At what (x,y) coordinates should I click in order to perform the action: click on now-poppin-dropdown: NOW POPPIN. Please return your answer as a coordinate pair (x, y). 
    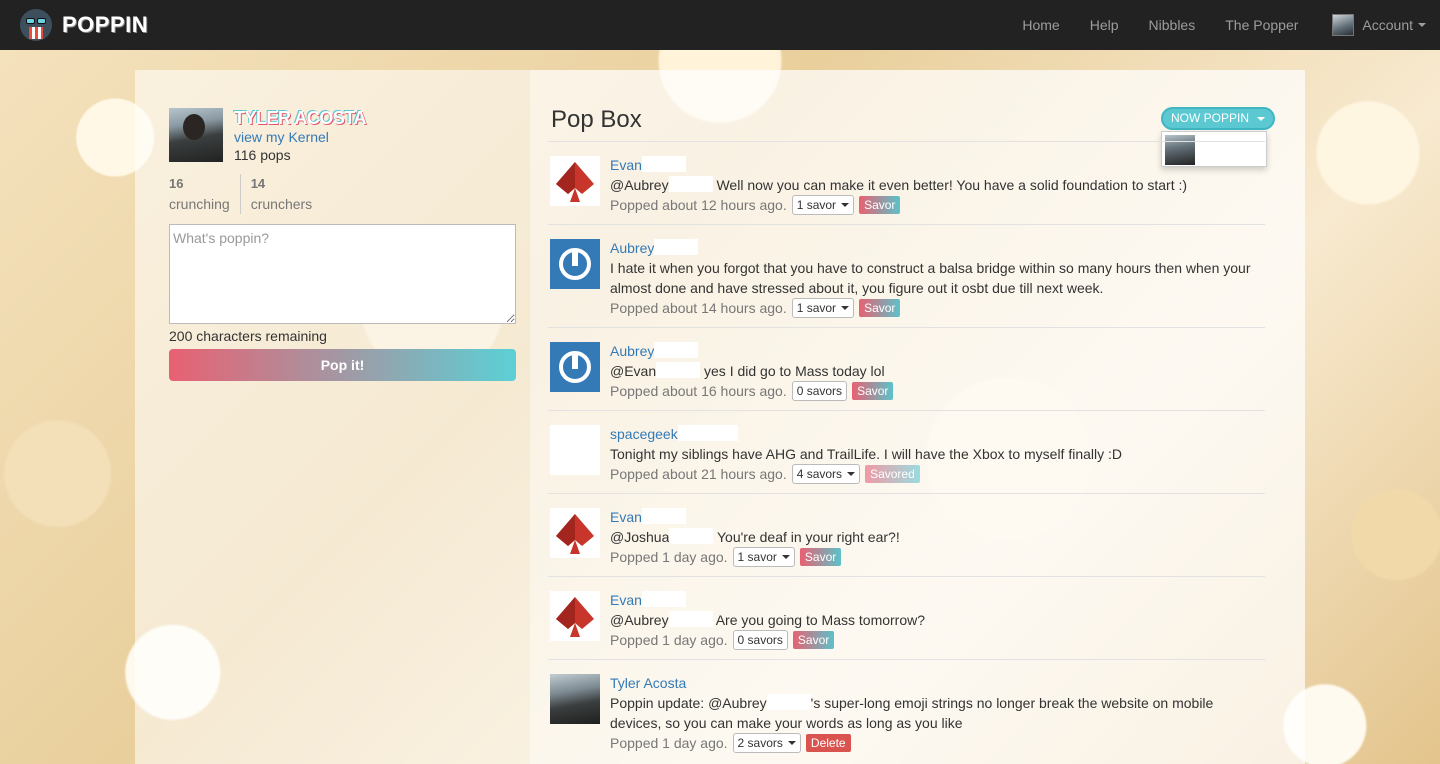
    Looking at the image, I should click on (1218, 118).